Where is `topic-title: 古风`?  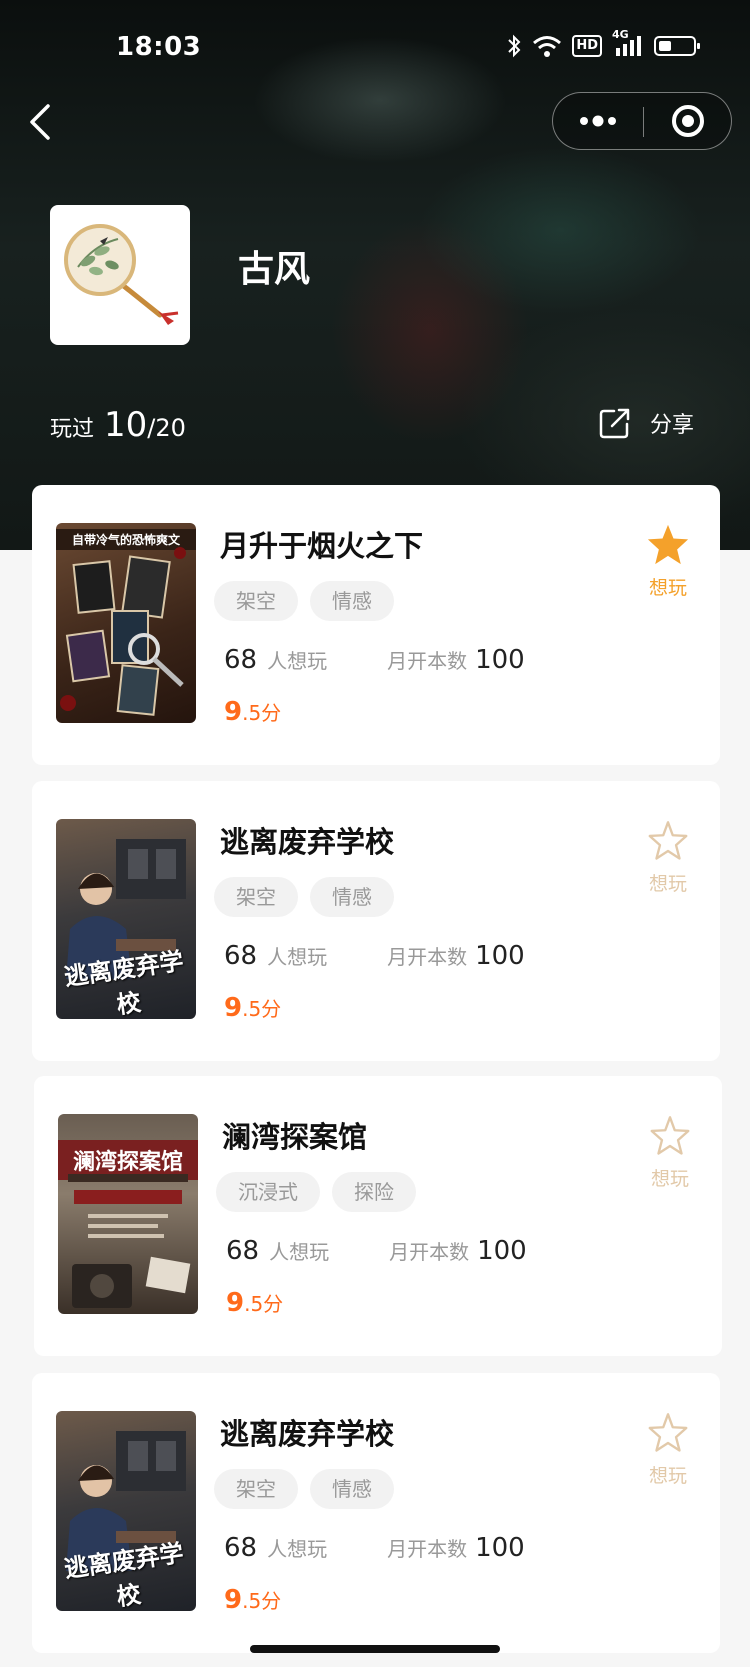
topic-title: 古风 is located at coordinates (274, 269).